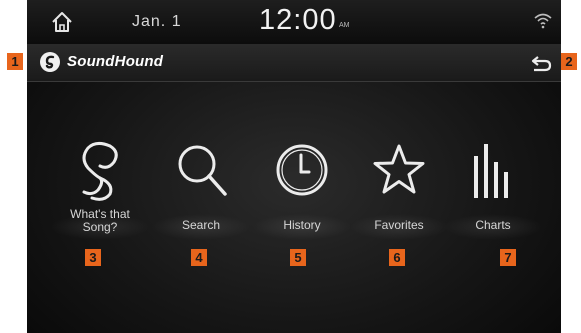 This screenshot has width=581, height=333. What do you see at coordinates (199, 257) in the screenshot?
I see `callout-badge-4: 4` at bounding box center [199, 257].